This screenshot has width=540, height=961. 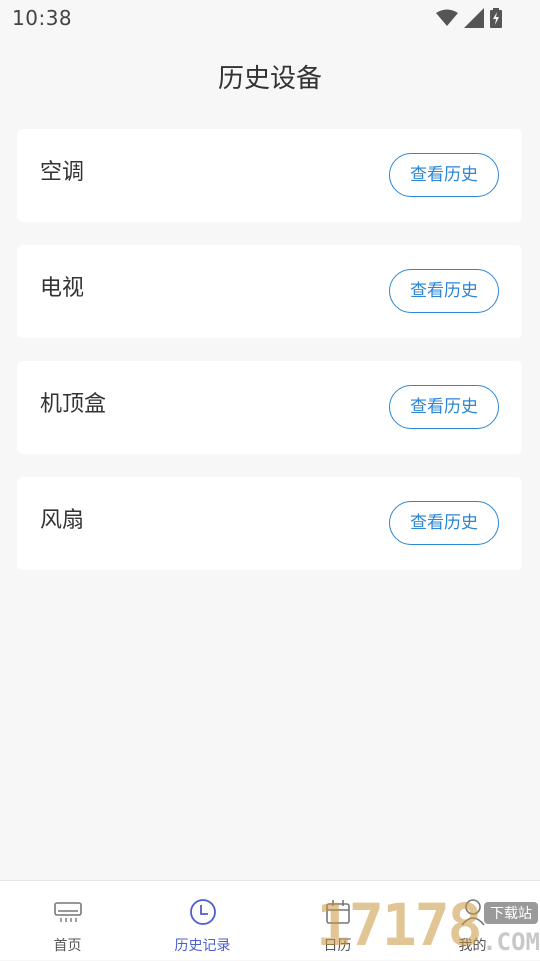 What do you see at coordinates (269, 523) in the screenshot?
I see `device-card: 风扇 查看历史` at bounding box center [269, 523].